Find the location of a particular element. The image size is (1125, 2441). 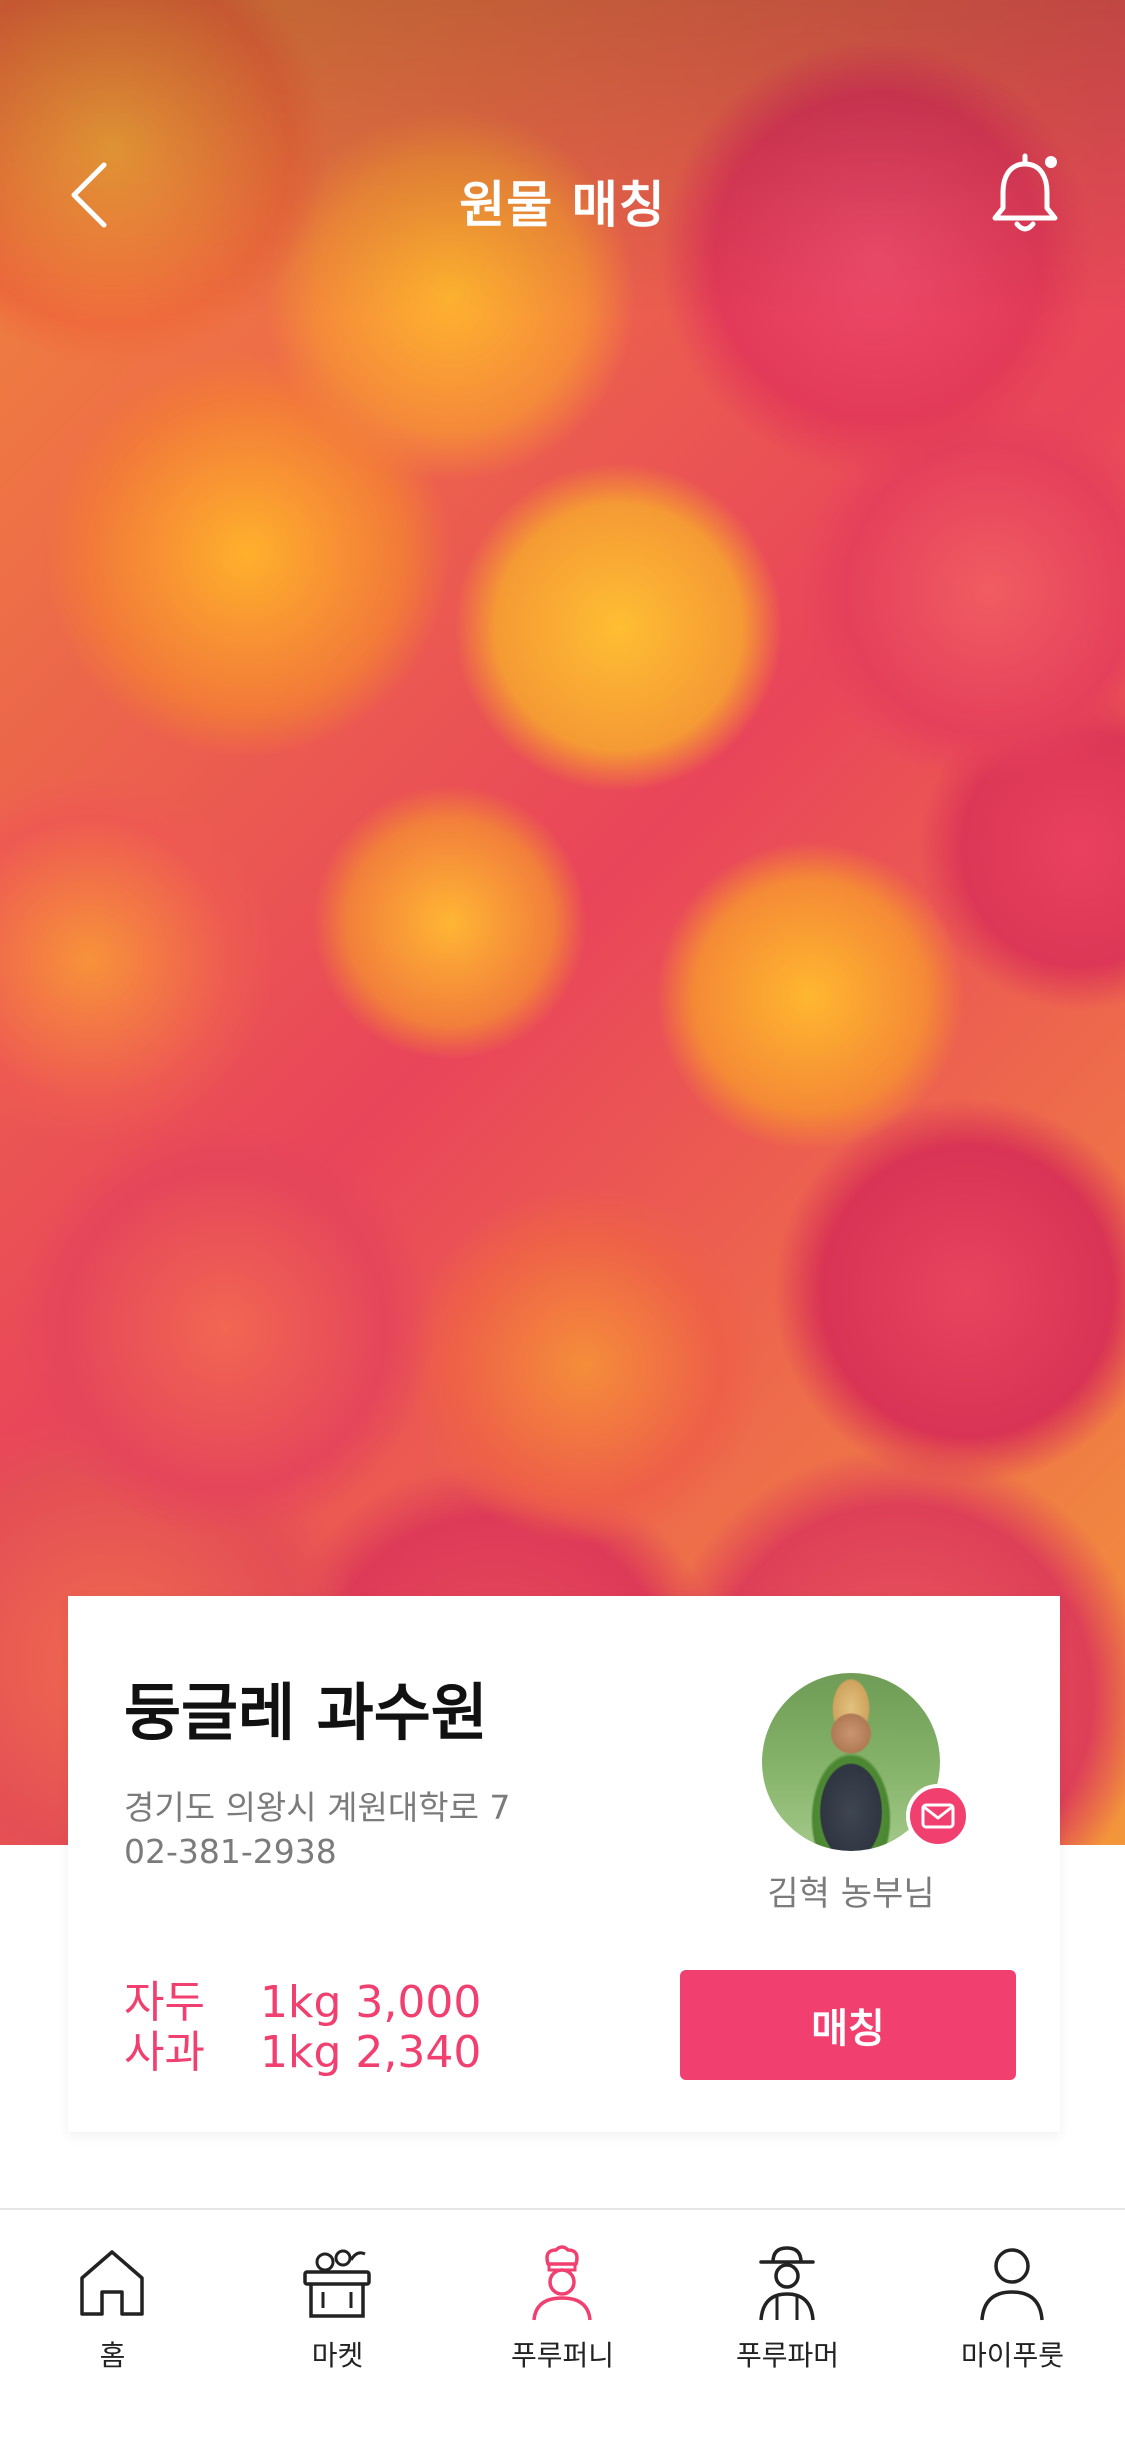

home-icon is located at coordinates (112, 2283).